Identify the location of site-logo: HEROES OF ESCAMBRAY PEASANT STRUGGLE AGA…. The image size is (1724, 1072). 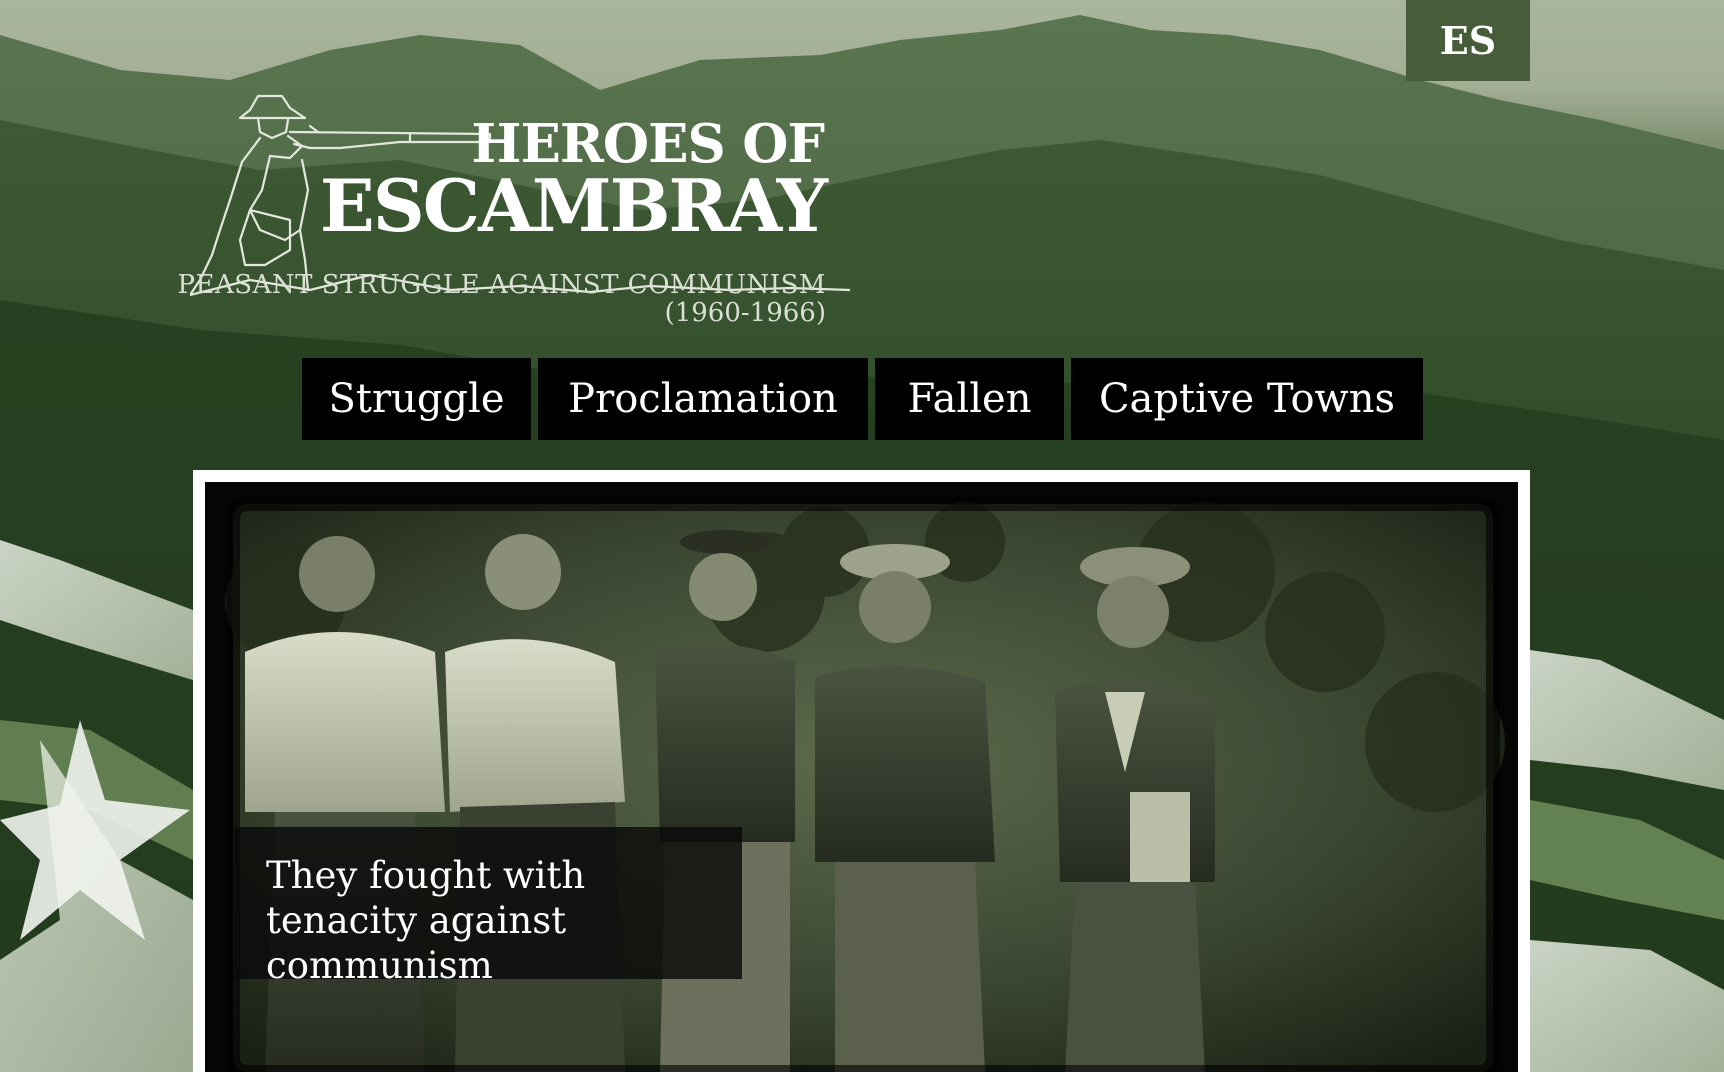
(514, 212).